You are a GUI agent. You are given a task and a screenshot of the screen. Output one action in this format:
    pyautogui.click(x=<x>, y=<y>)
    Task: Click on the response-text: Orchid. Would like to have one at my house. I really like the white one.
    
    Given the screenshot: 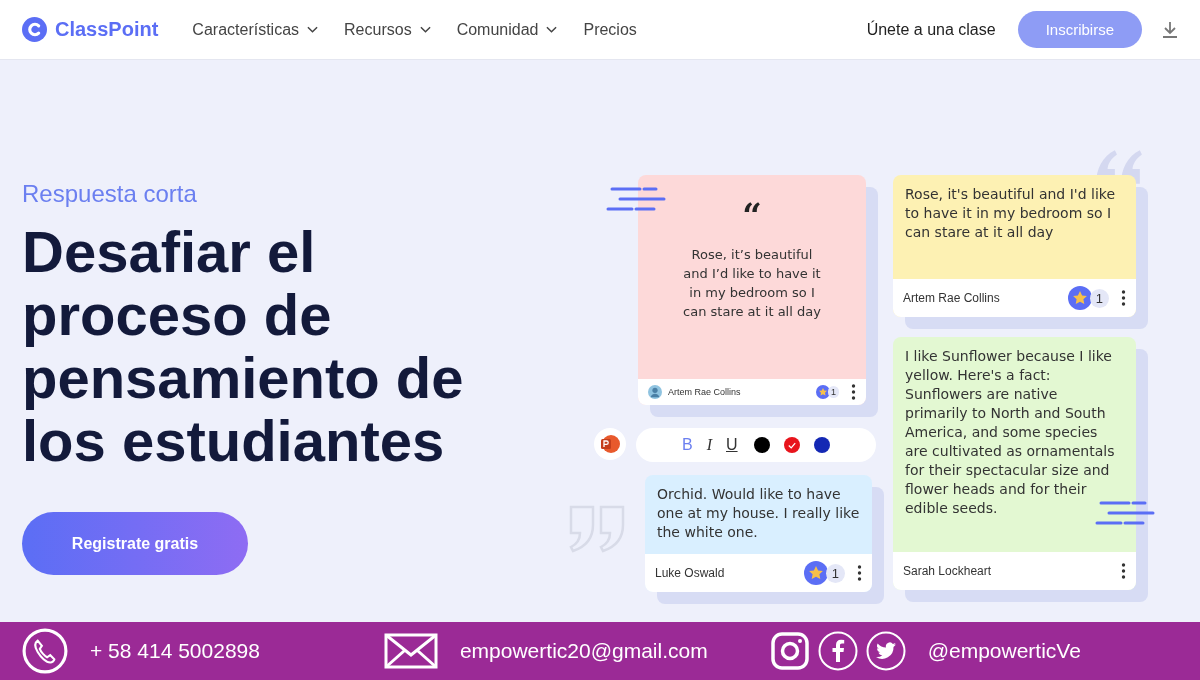 What is the action you would take?
    pyautogui.click(x=758, y=513)
    